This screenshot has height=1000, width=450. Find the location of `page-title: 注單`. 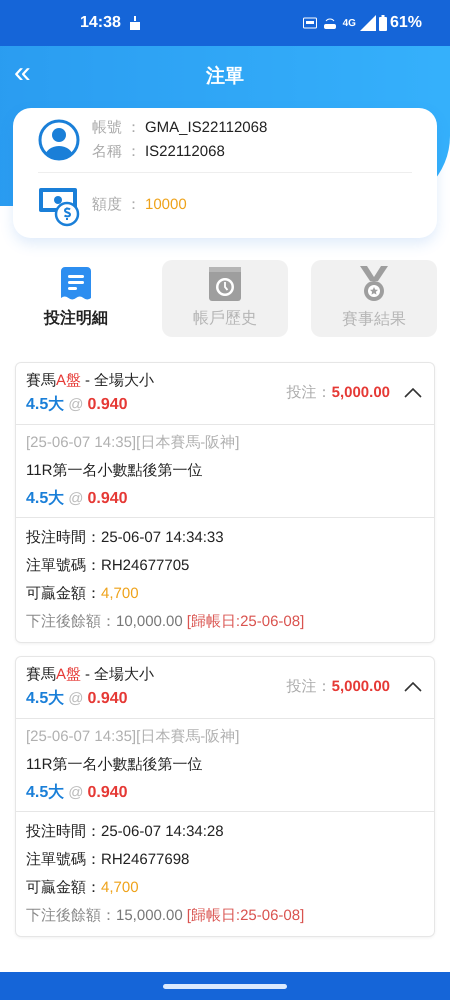

page-title: 注單 is located at coordinates (225, 76).